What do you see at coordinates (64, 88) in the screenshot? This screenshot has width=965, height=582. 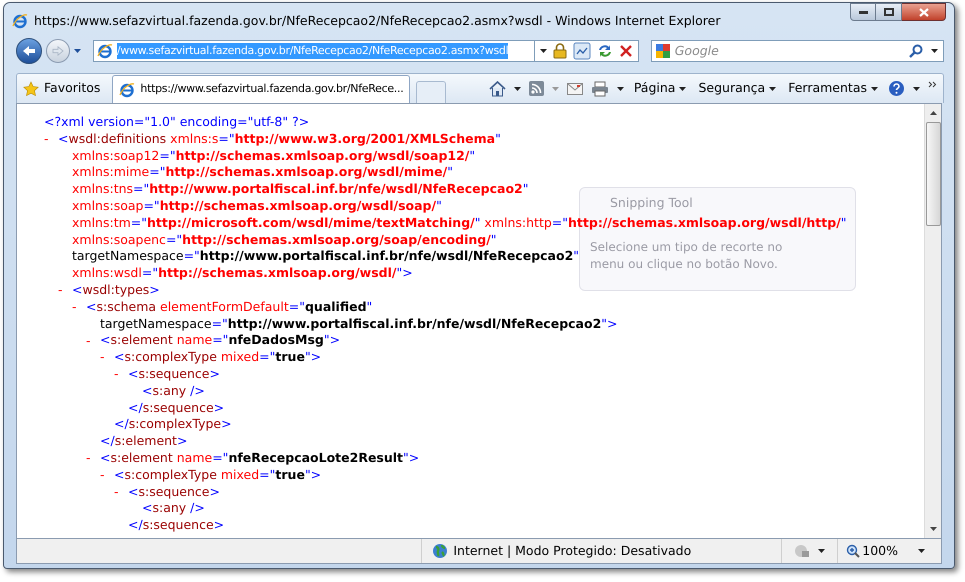 I see `favorites-button: Favoritos` at bounding box center [64, 88].